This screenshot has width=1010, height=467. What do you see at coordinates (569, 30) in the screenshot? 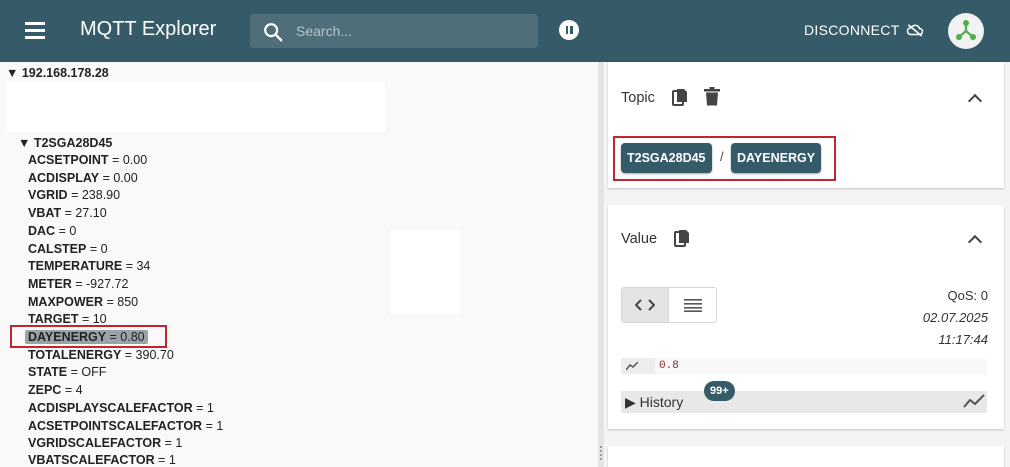
I see `pause-icon` at bounding box center [569, 30].